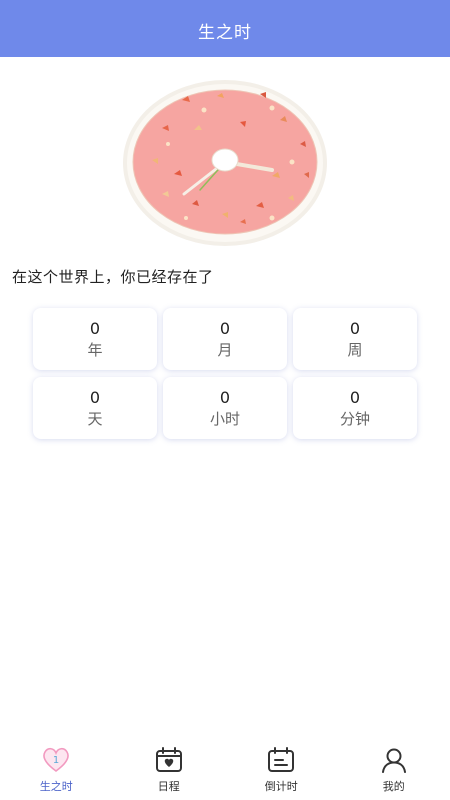 The image size is (450, 800). I want to click on svg-text: 1, so click(56, 760).